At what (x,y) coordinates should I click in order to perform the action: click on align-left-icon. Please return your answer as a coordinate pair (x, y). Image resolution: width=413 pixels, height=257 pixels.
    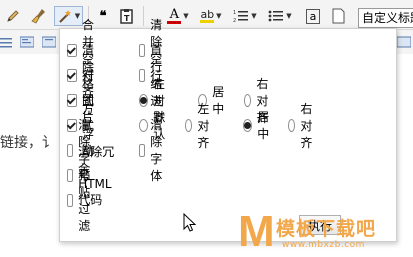
    Looking at the image, I should click on (27, 42).